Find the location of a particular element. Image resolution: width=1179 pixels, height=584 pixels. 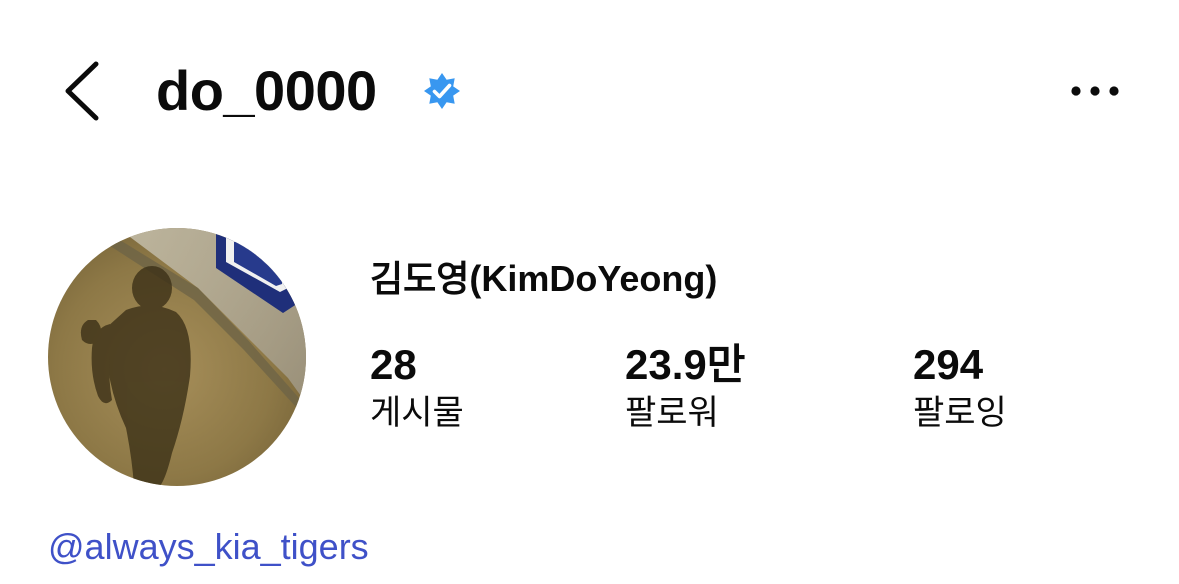

followers-label: 팔로워 is located at coordinates (672, 413).